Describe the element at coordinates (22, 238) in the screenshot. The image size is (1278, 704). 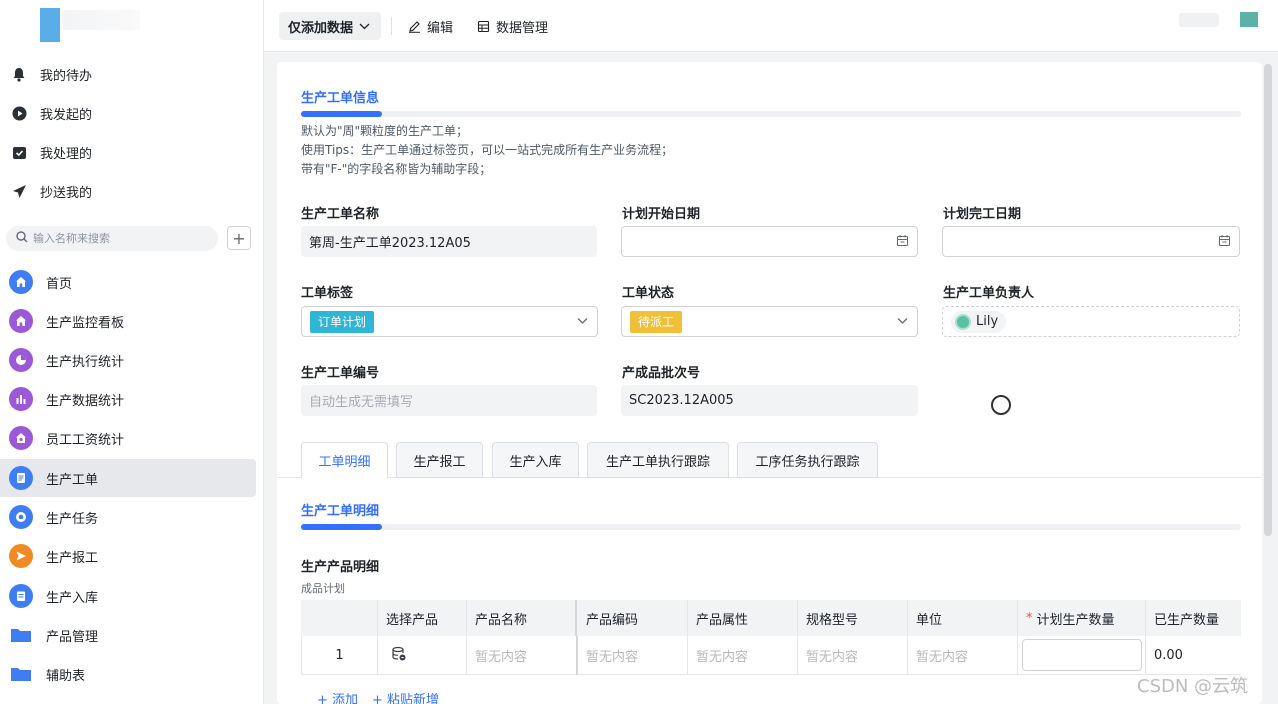
I see `search-icon` at that location.